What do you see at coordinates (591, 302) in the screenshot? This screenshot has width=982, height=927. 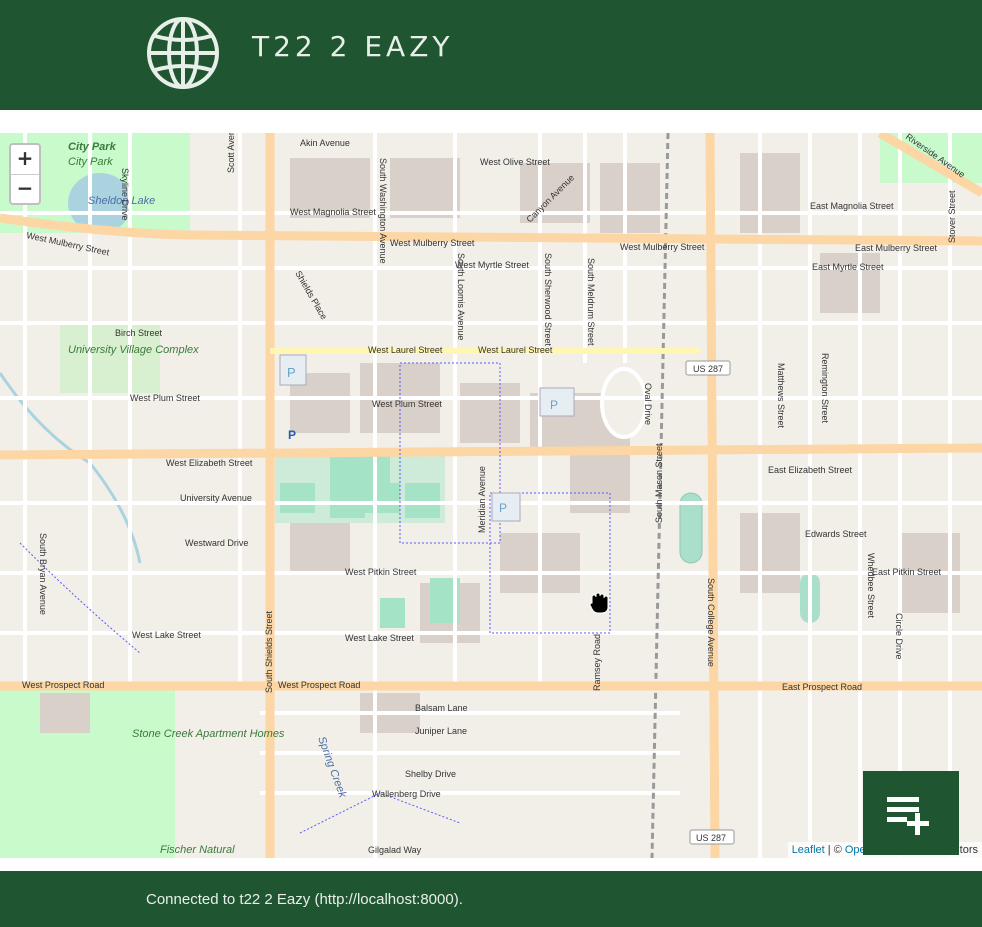 I see `svg-text: South Meldrum Street` at bounding box center [591, 302].